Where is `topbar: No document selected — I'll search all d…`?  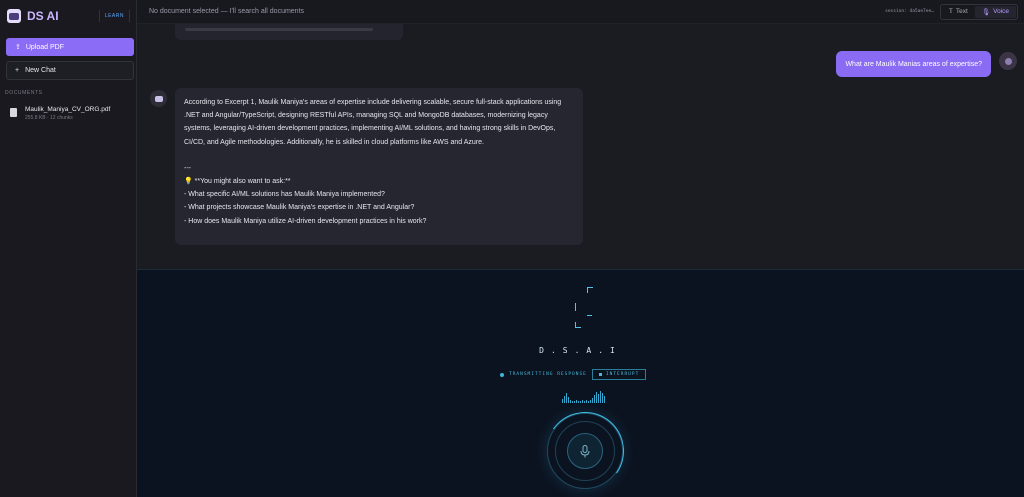
topbar: No document selected — I'll search all d… is located at coordinates (580, 12).